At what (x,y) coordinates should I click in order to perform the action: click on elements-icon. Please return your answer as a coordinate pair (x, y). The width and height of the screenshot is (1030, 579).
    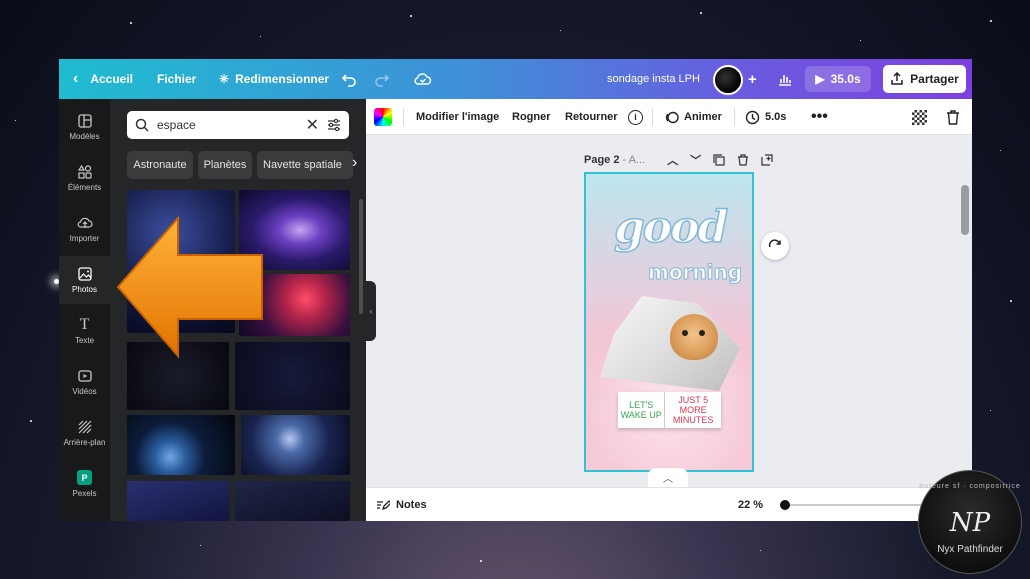
    Looking at the image, I should click on (84, 171).